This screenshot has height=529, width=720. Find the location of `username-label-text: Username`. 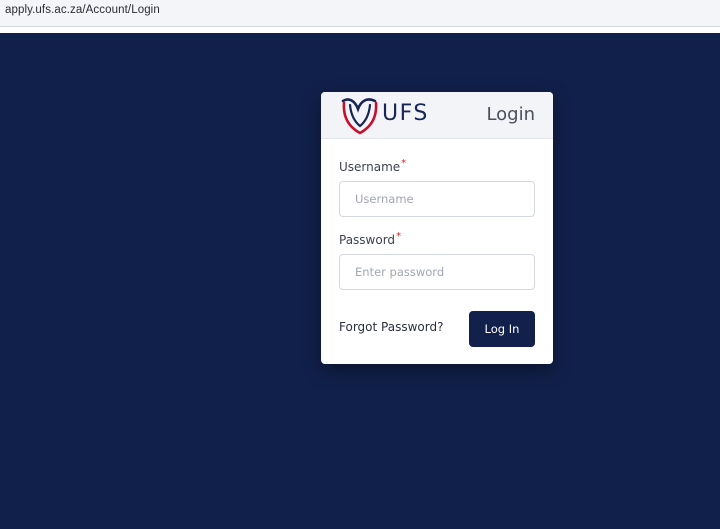

username-label-text: Username is located at coordinates (370, 167).